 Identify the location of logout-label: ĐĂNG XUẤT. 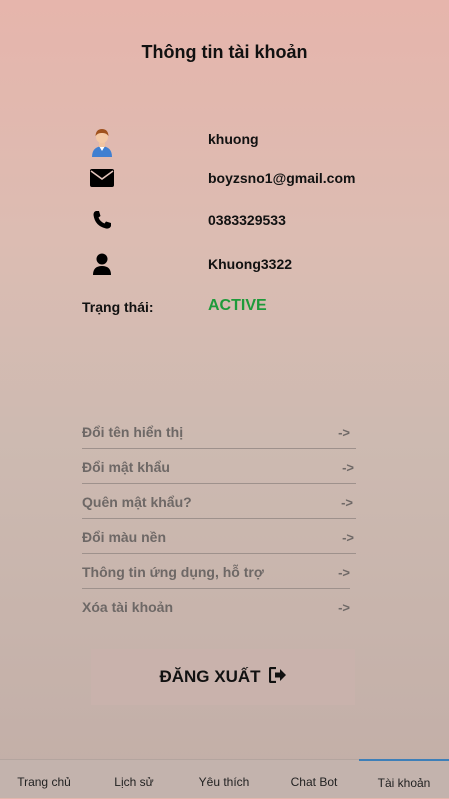
(210, 676).